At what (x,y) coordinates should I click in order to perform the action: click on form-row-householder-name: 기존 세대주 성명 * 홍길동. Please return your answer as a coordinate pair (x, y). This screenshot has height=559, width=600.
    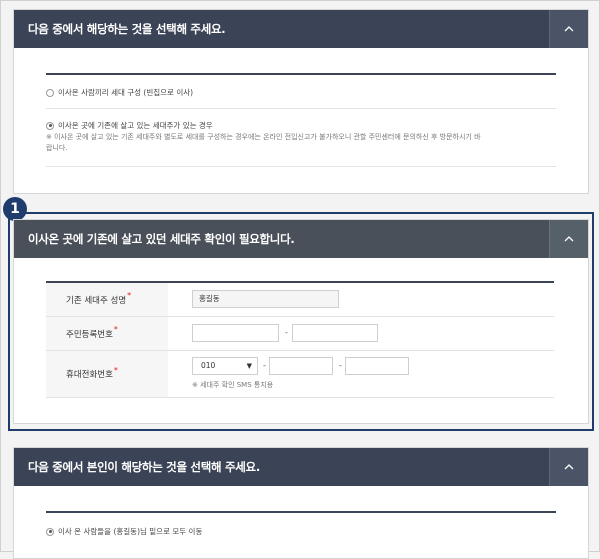
    Looking at the image, I should click on (300, 300).